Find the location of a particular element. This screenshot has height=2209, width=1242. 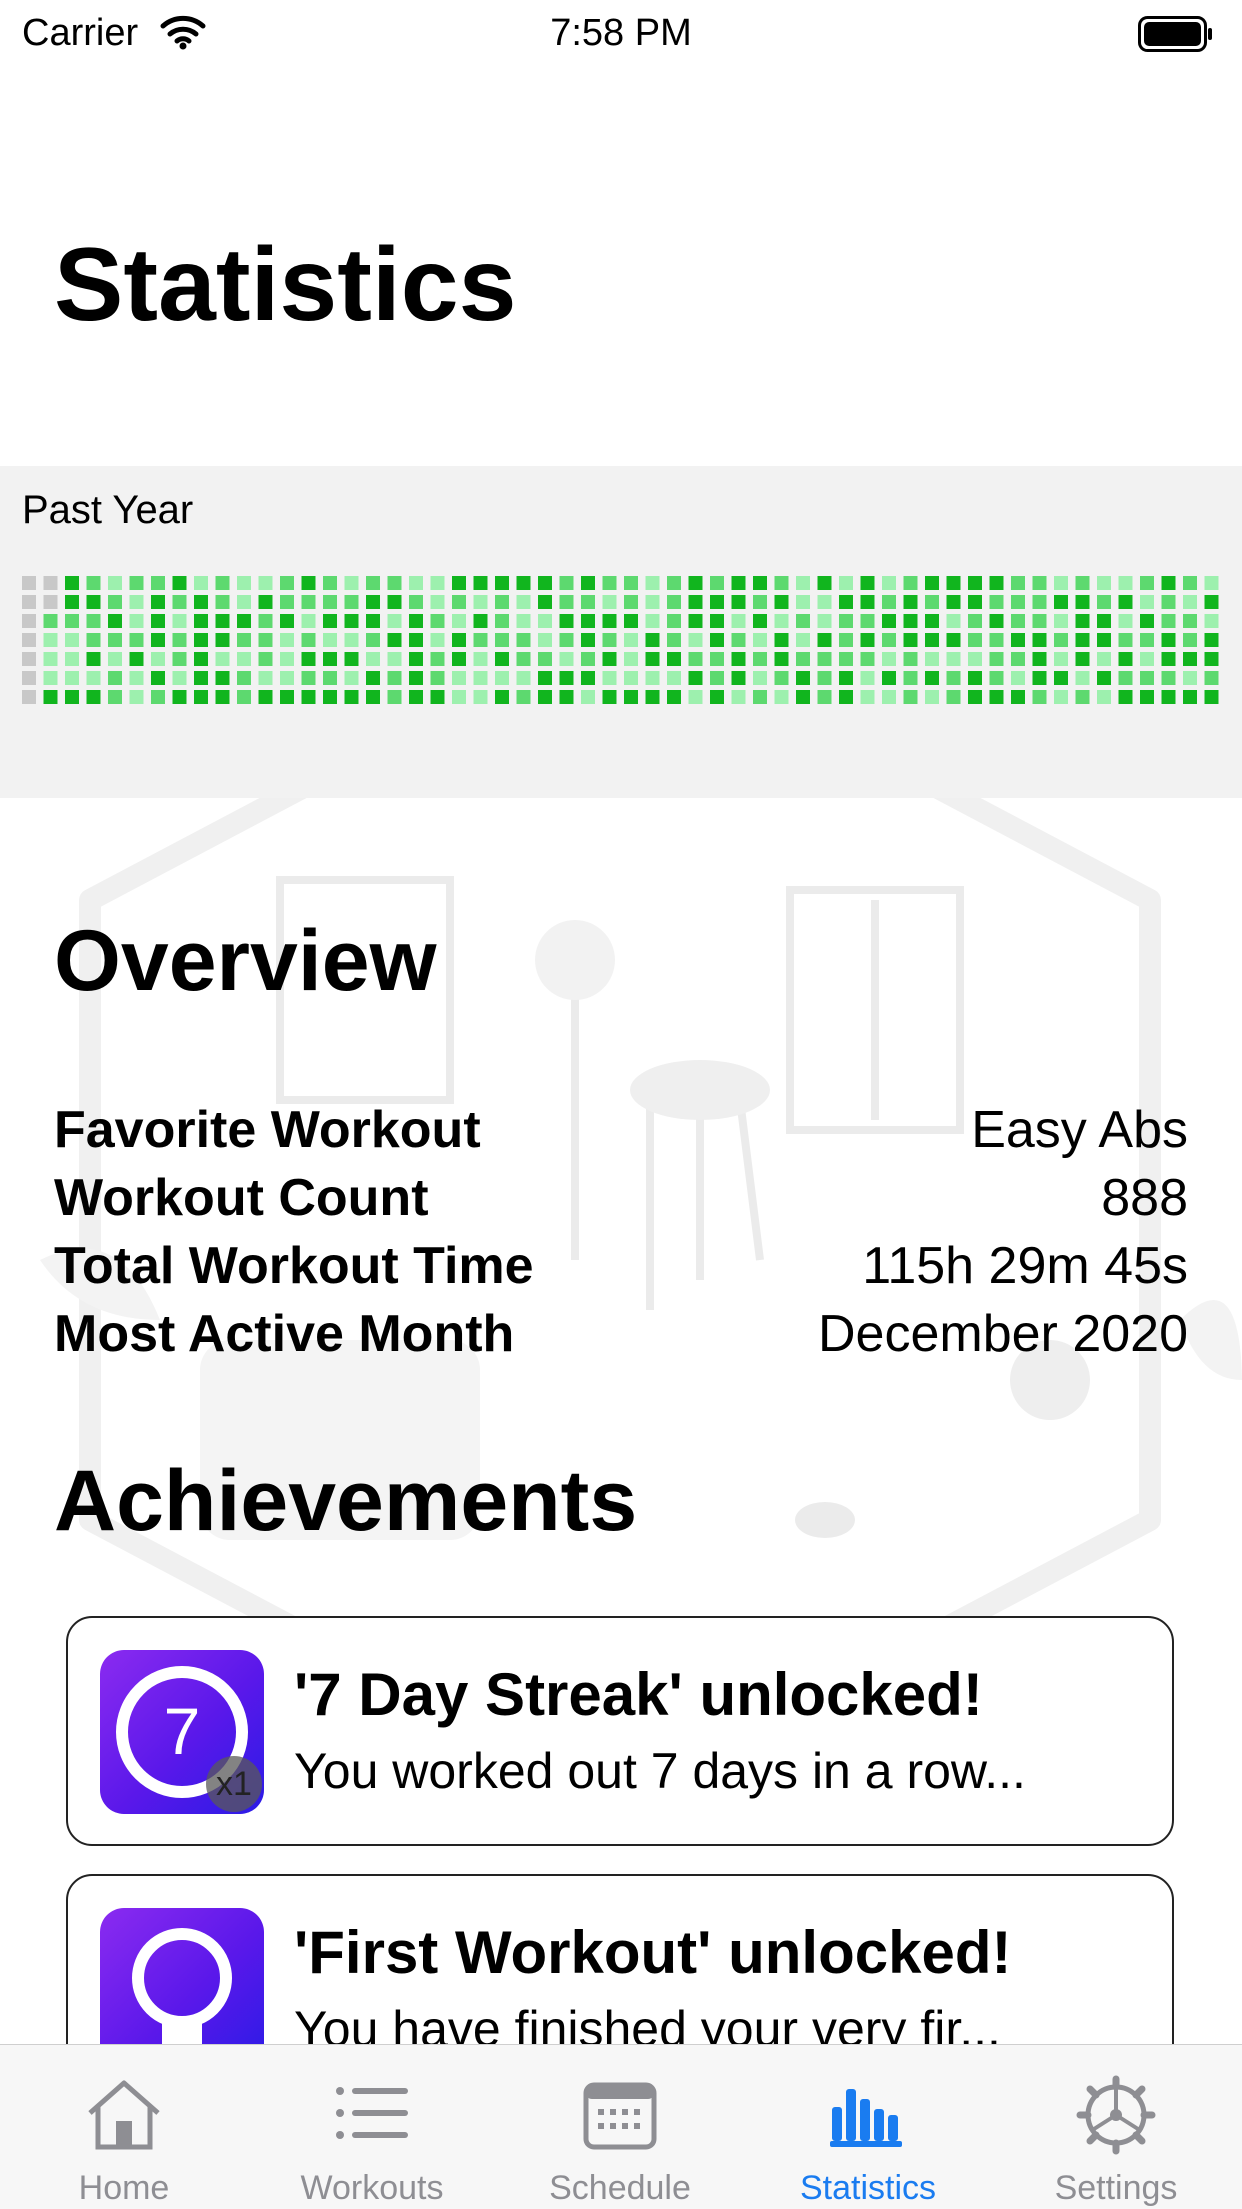

tab-home: Home is located at coordinates (124, 2127).